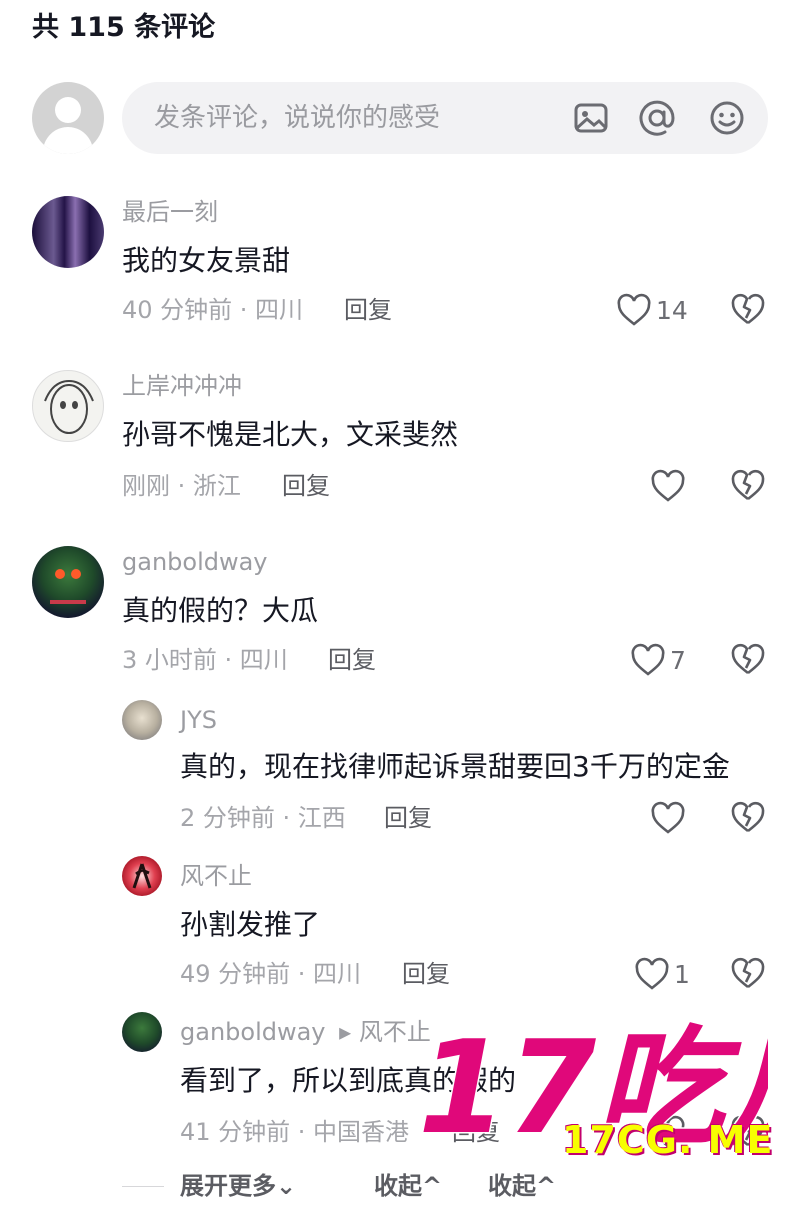  Describe the element at coordinates (290, 434) in the screenshot. I see `comment-text: 孙哥不愧是北大，文采斐然` at that location.